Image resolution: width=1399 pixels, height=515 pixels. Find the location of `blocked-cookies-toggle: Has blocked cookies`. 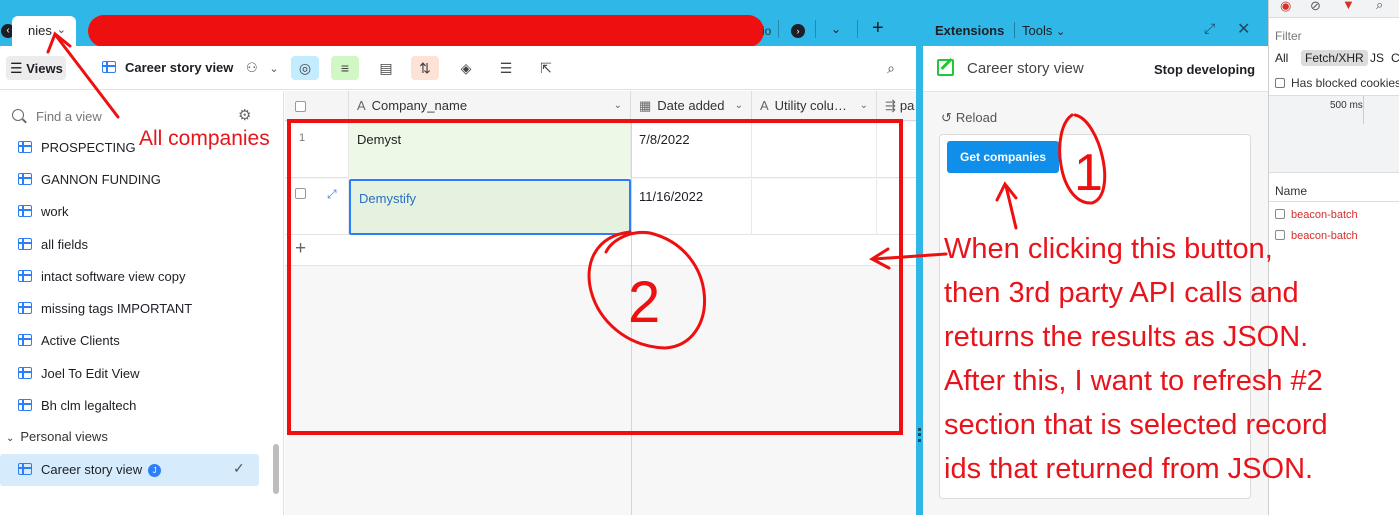

blocked-cookies-toggle: Has blocked cookies is located at coordinates (1337, 83).